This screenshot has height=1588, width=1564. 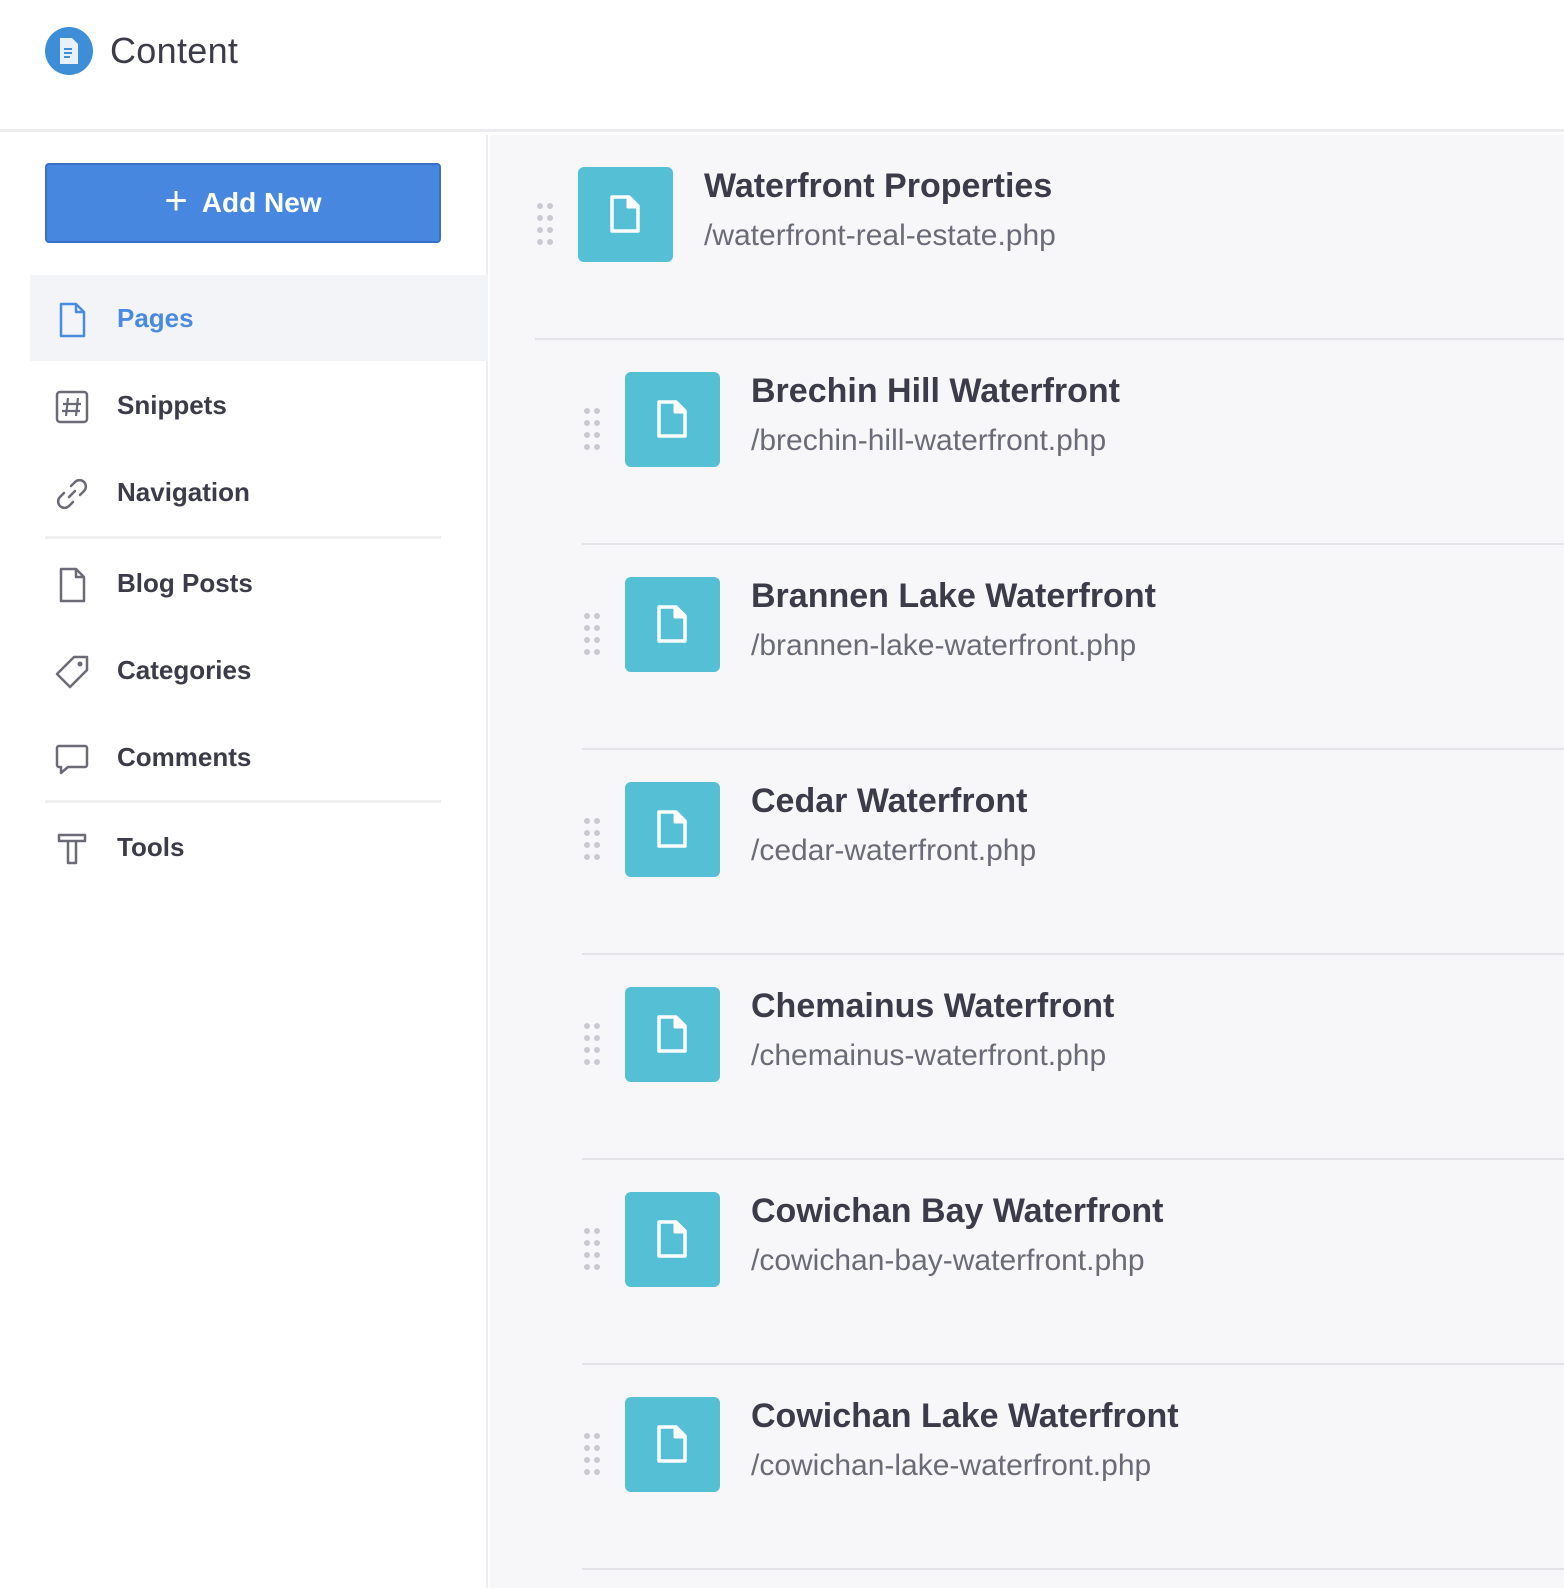 What do you see at coordinates (172, 404) in the screenshot?
I see `sidebar-item-label: Snippets` at bounding box center [172, 404].